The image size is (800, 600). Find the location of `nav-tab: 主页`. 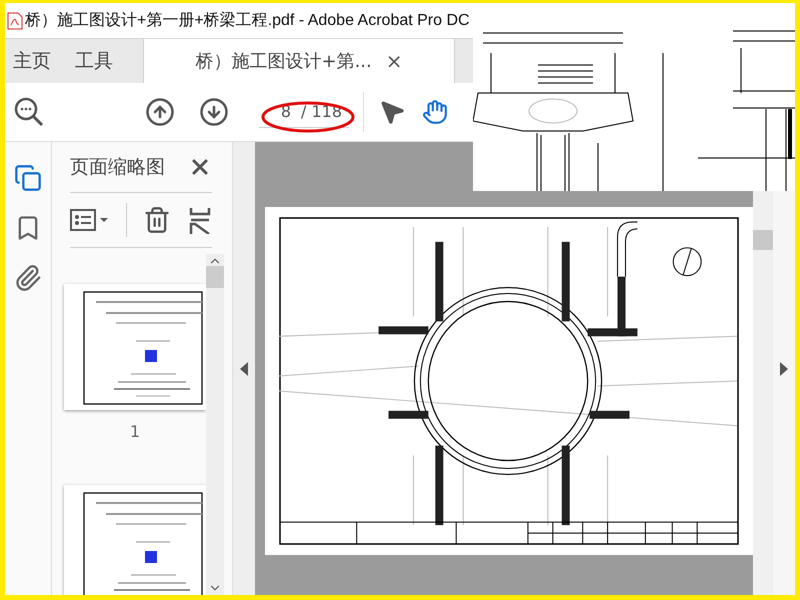

nav-tab: 主页 is located at coordinates (36, 61).